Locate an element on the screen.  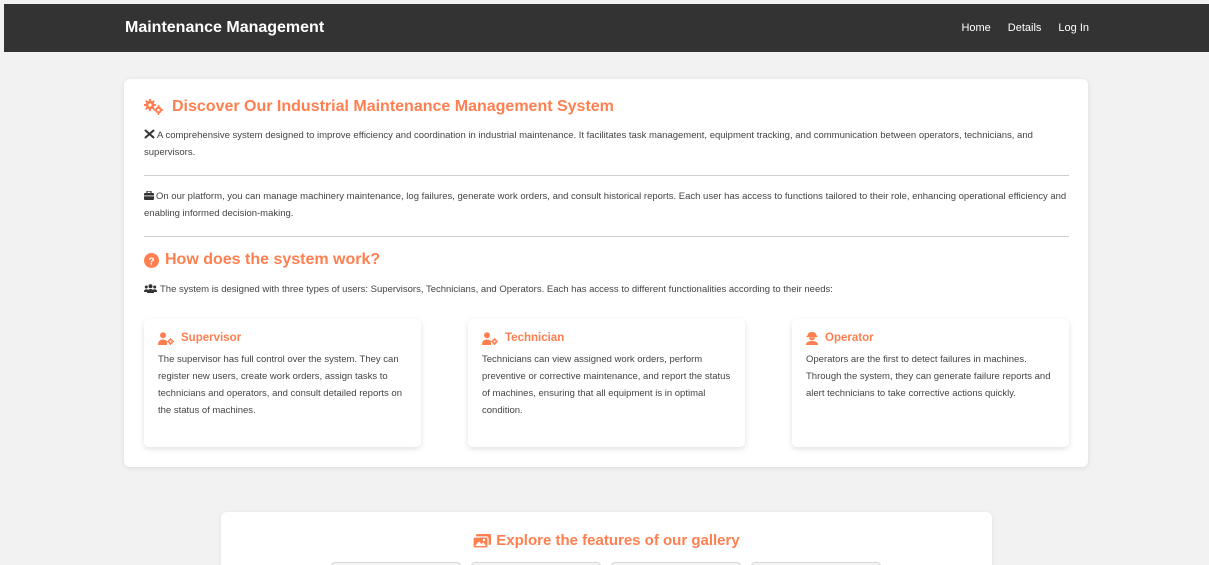
role-heading: Technician is located at coordinates (606, 338).